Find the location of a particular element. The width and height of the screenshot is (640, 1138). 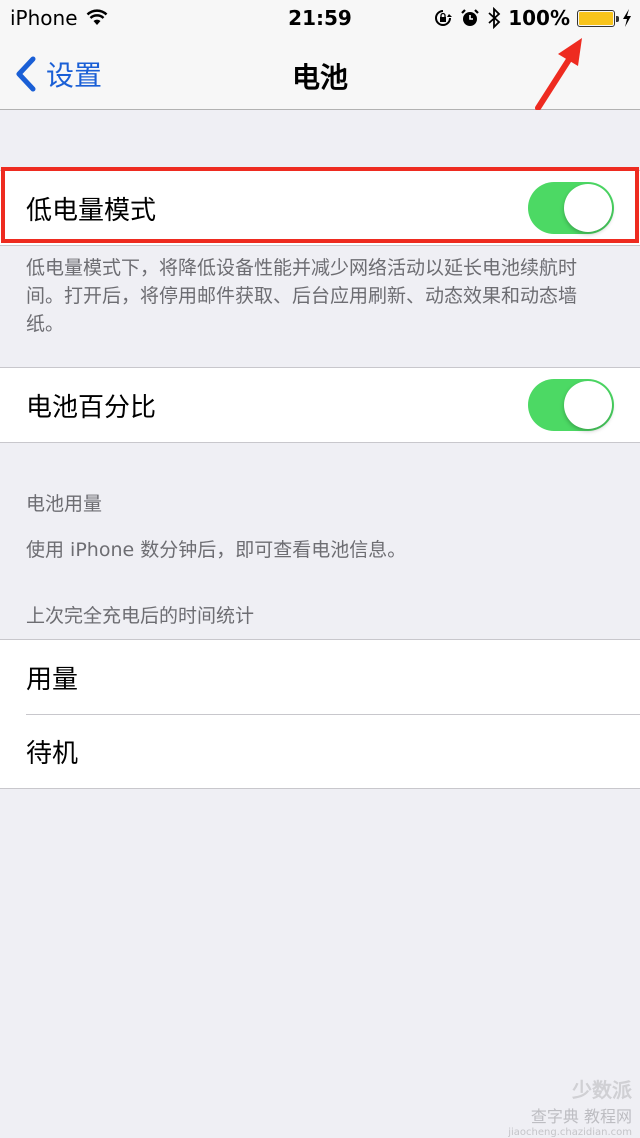

watermark-line2: 查字典 教程网 is located at coordinates (581, 1116).